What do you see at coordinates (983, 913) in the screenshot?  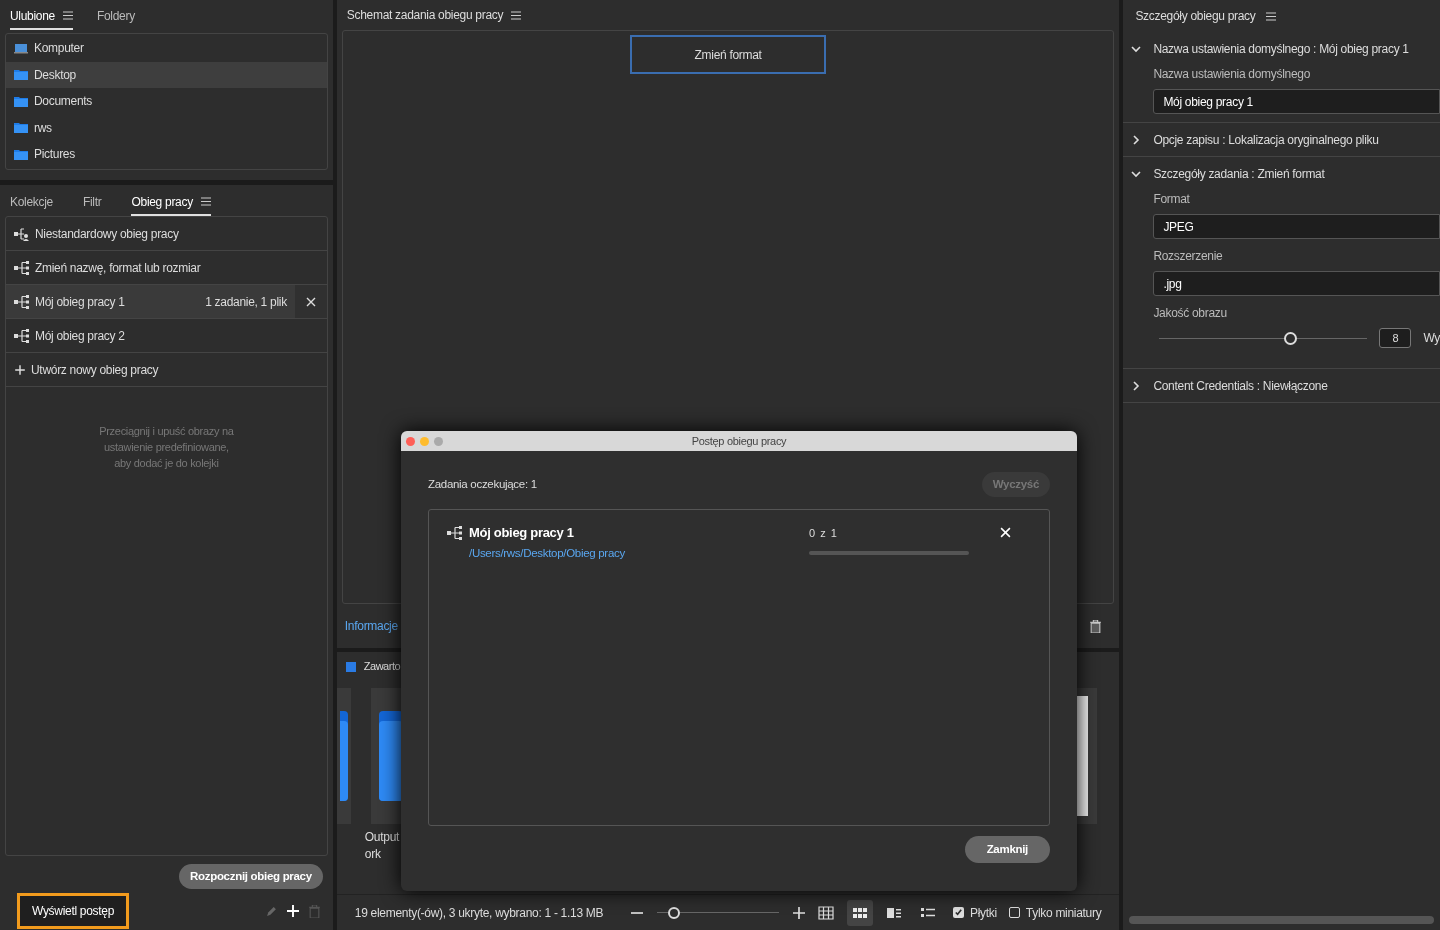 I see `checkbox-label: Płytki` at bounding box center [983, 913].